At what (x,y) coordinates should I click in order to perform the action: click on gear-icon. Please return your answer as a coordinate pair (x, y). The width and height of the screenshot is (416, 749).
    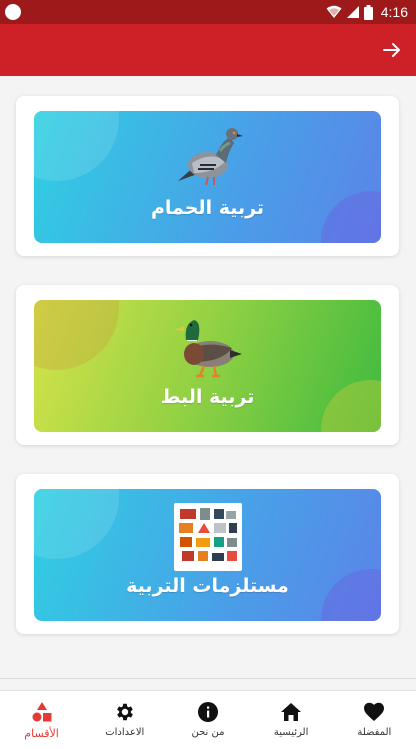
    Looking at the image, I should click on (124, 712).